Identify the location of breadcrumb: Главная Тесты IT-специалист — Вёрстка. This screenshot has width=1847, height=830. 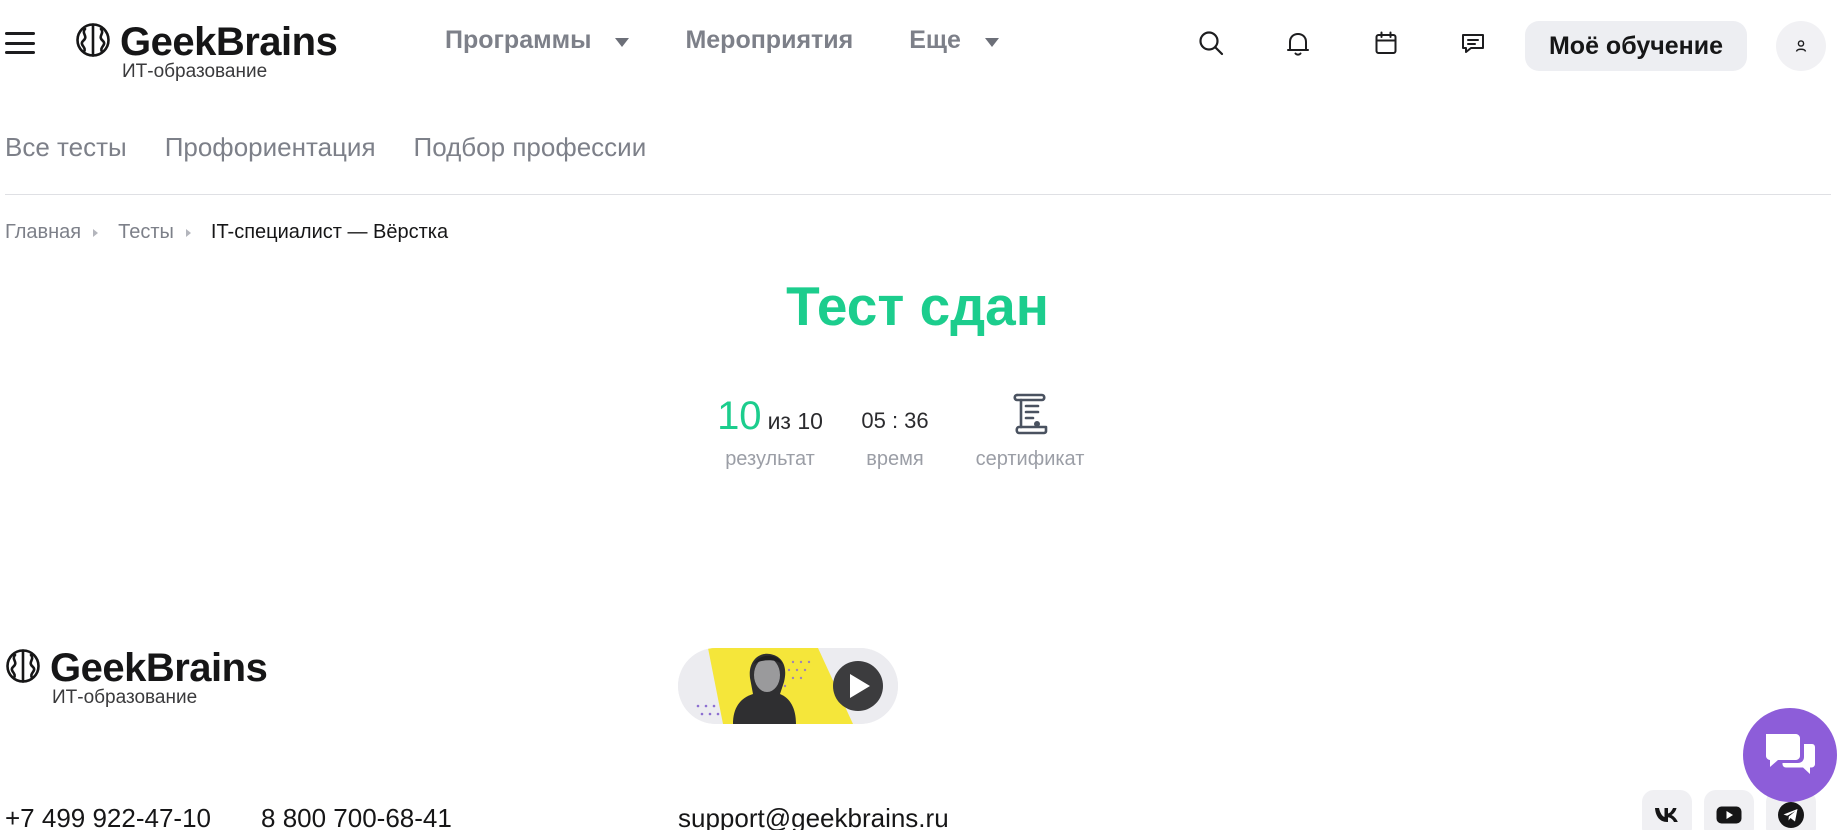
(226, 232).